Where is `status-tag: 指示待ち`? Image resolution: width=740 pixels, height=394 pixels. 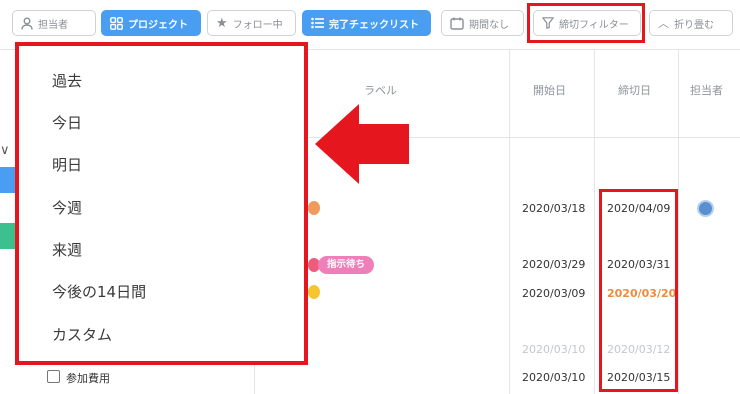 status-tag: 指示待ち is located at coordinates (346, 265).